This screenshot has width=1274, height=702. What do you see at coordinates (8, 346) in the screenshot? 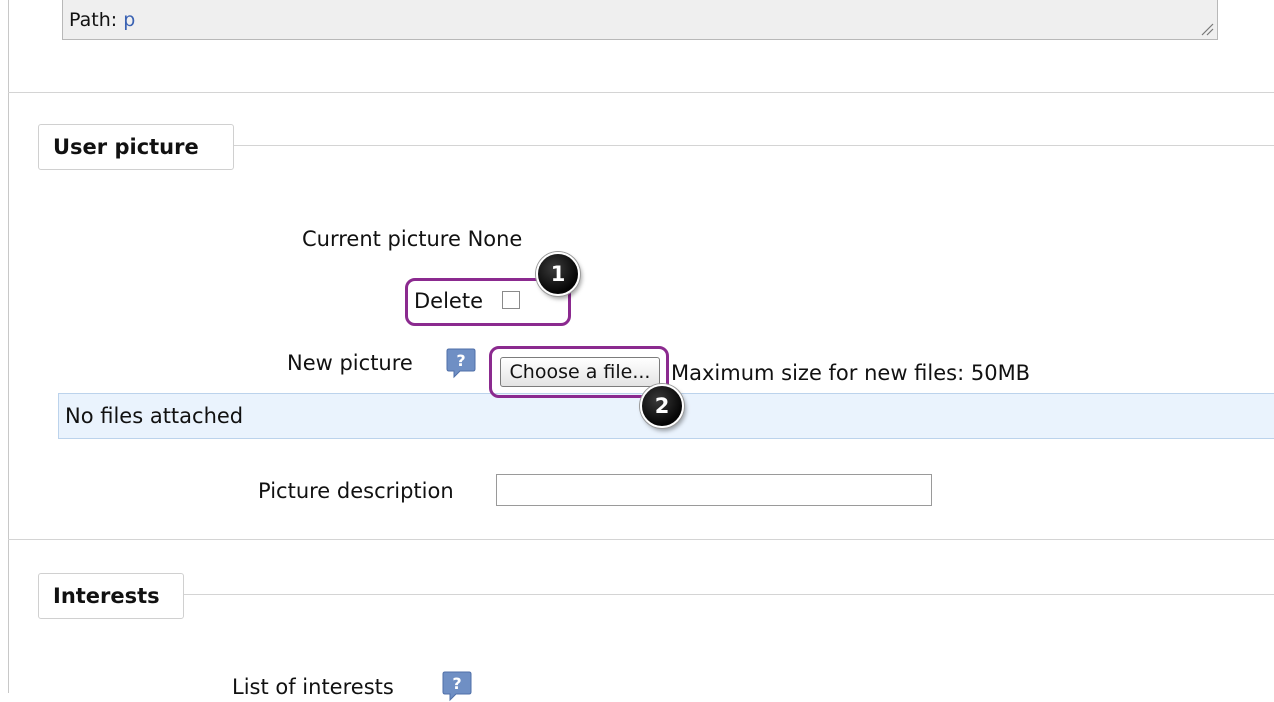
I see `page-left-border` at bounding box center [8, 346].